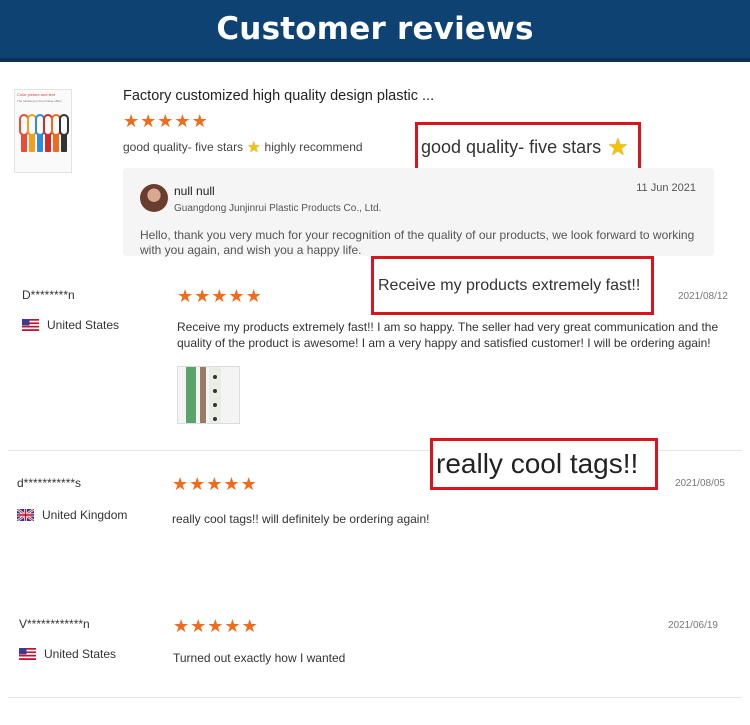 This screenshot has height=725, width=750. I want to click on review-photo, so click(208, 395).